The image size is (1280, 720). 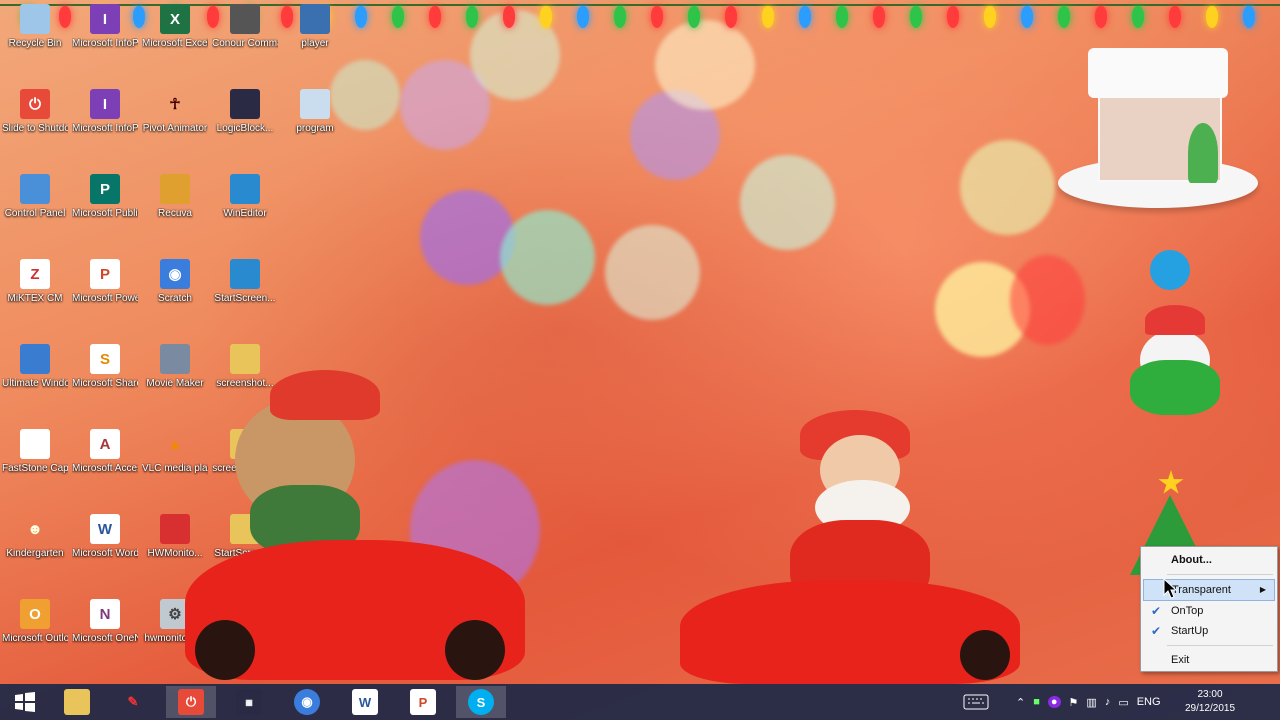 I want to click on program-icon, so click(x=315, y=104).